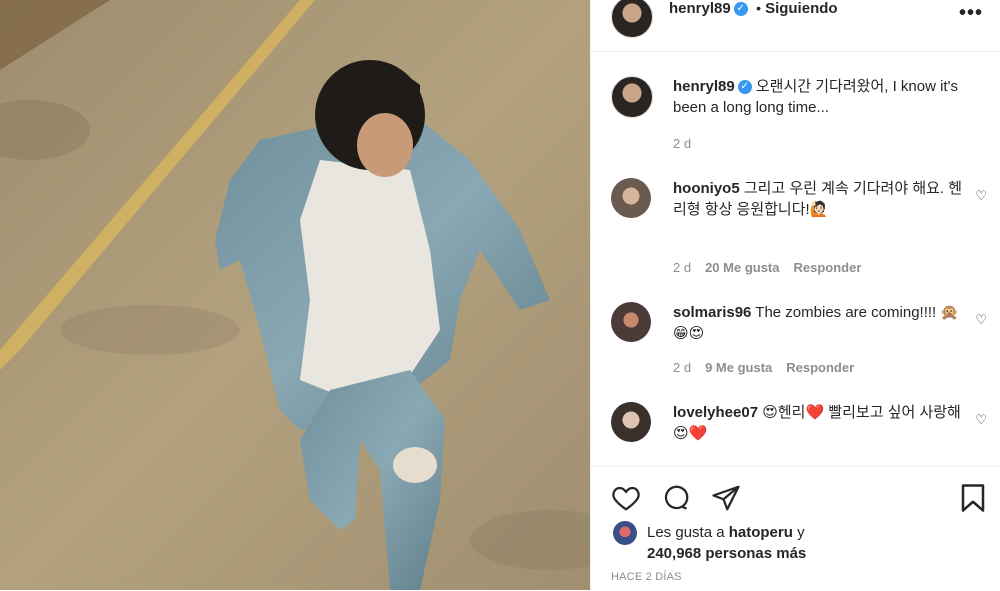  What do you see at coordinates (761, 532) in the screenshot?
I see `likes-user: hatoperu` at bounding box center [761, 532].